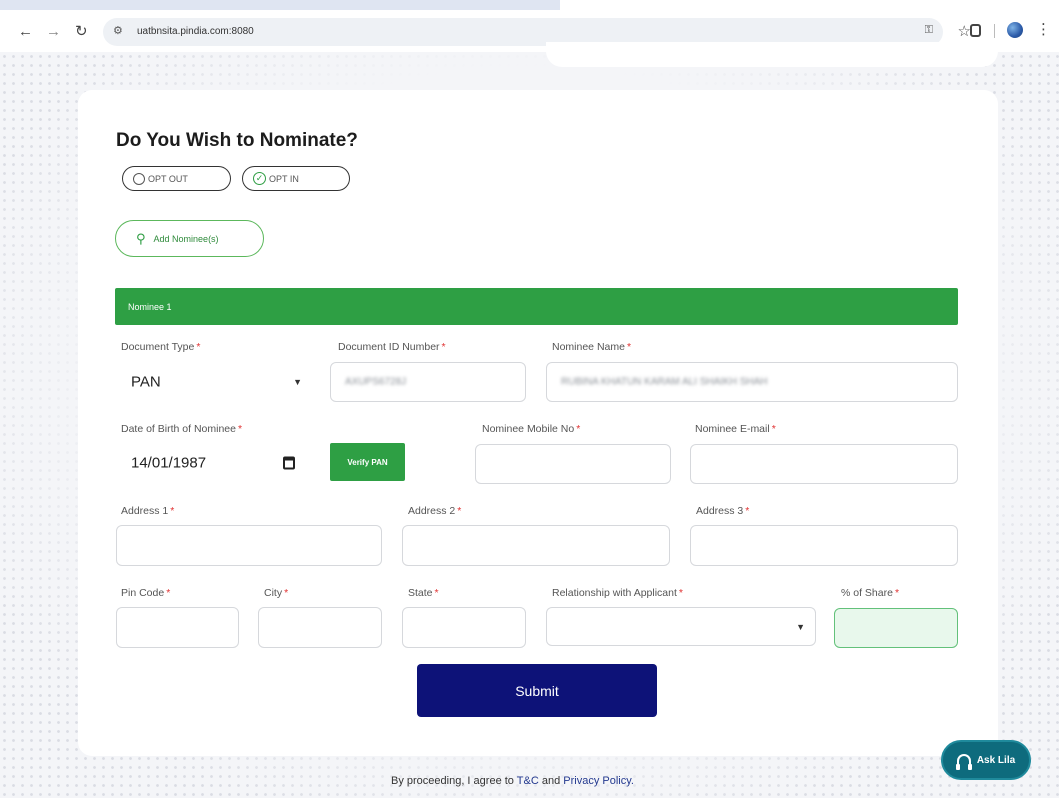 Image resolution: width=1059 pixels, height=798 pixels. What do you see at coordinates (276, 593) in the screenshot?
I see `city-label: City *` at bounding box center [276, 593].